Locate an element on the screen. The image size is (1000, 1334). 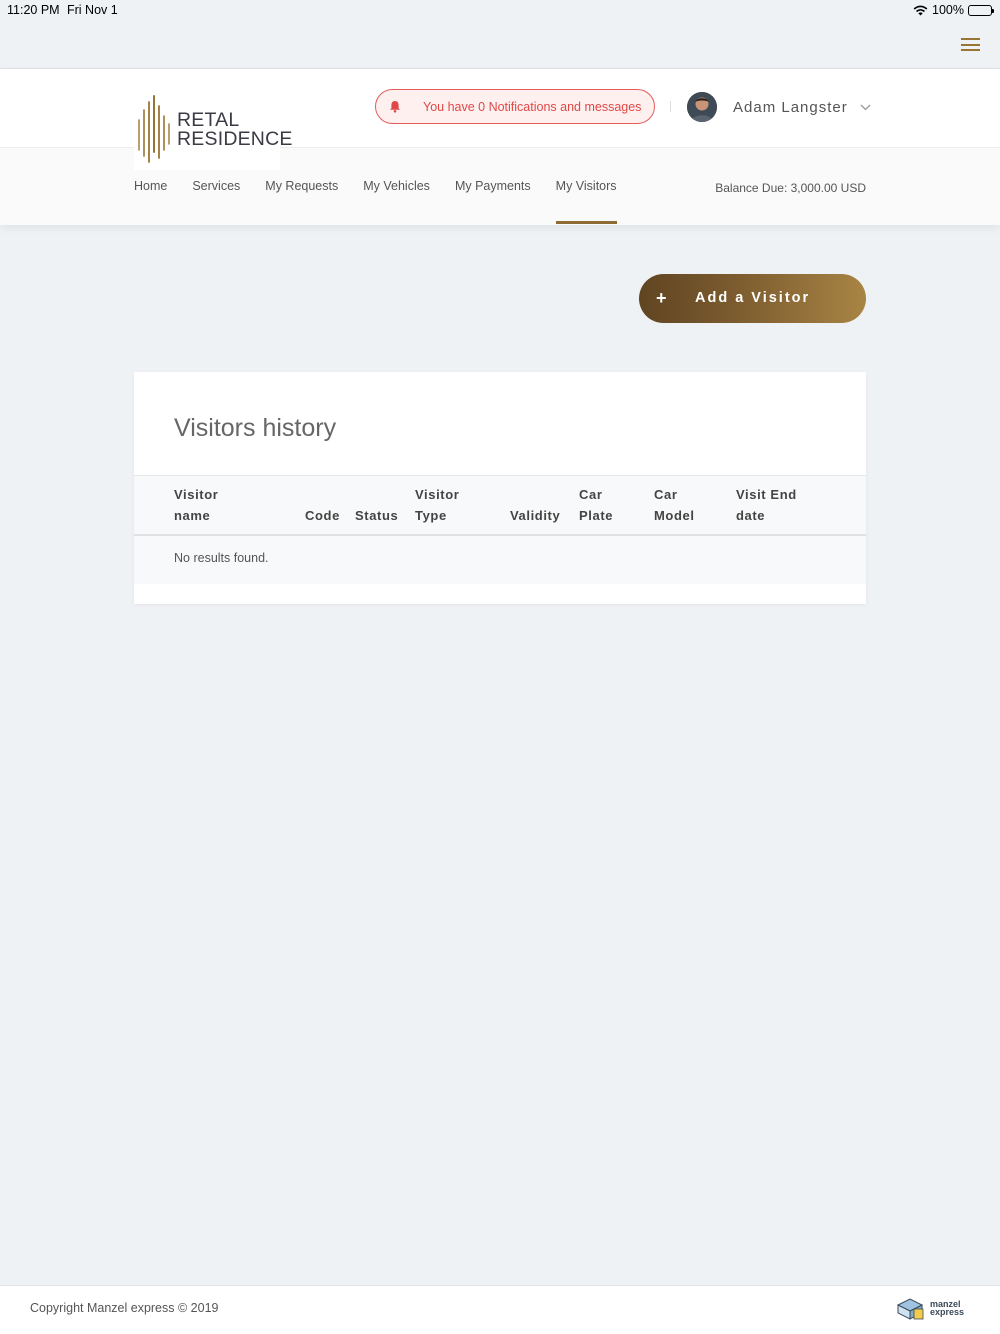
wifi-icon is located at coordinates (920, 10).